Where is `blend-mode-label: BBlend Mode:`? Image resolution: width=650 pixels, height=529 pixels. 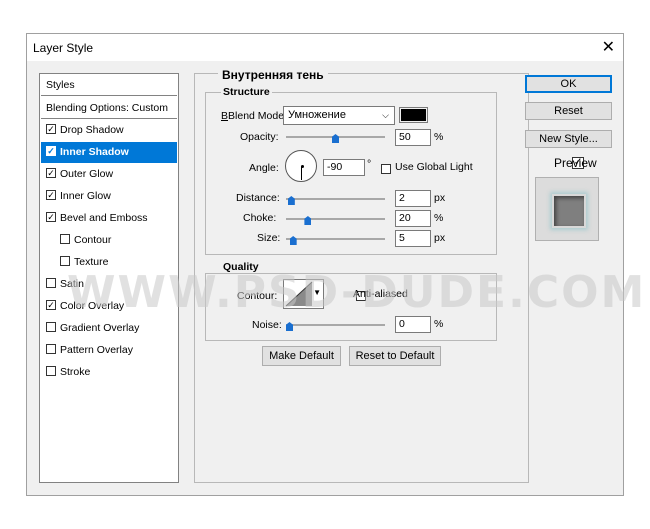 blend-mode-label: BBlend Mode: is located at coordinates (254, 116).